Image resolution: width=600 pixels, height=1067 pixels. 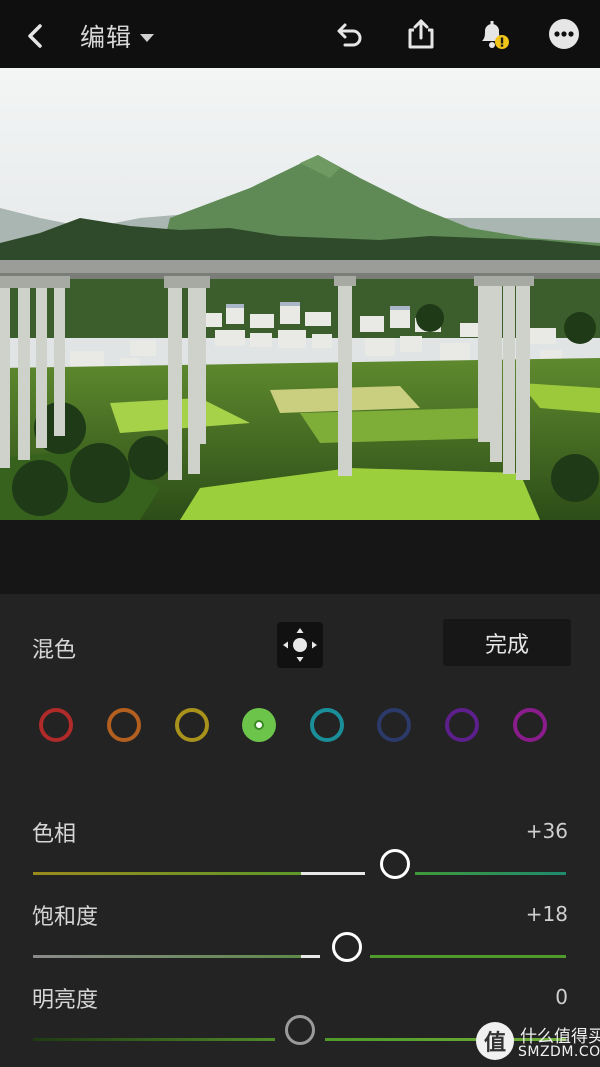 What do you see at coordinates (299, 1030) in the screenshot?
I see `luminance-slider-thumb` at bounding box center [299, 1030].